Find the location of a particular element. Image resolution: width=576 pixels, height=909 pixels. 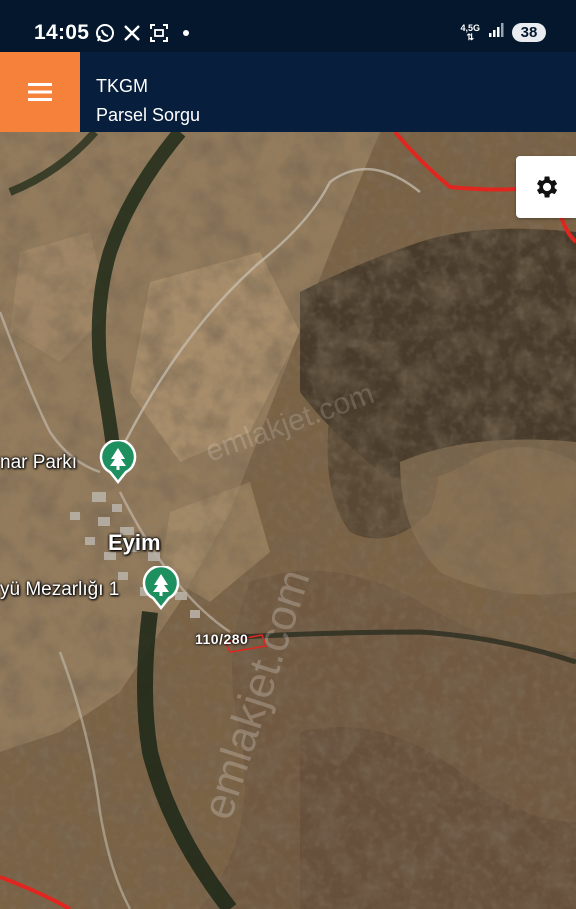

gear-icon is located at coordinates (547, 187).